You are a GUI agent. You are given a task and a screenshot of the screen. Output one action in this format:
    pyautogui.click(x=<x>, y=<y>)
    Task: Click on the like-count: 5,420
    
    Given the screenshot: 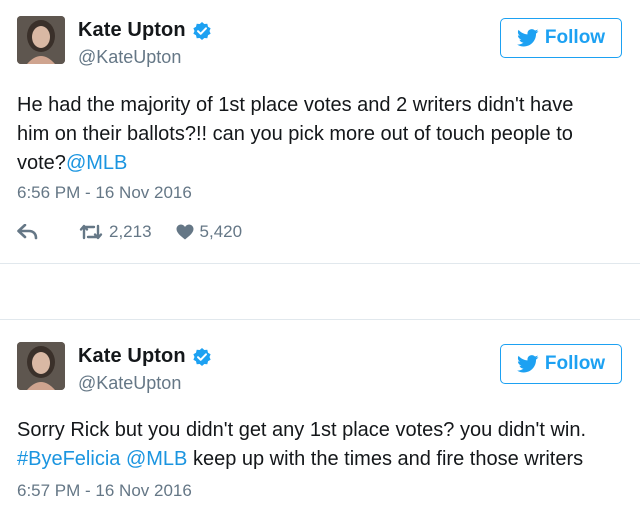 What is the action you would take?
    pyautogui.click(x=221, y=231)
    